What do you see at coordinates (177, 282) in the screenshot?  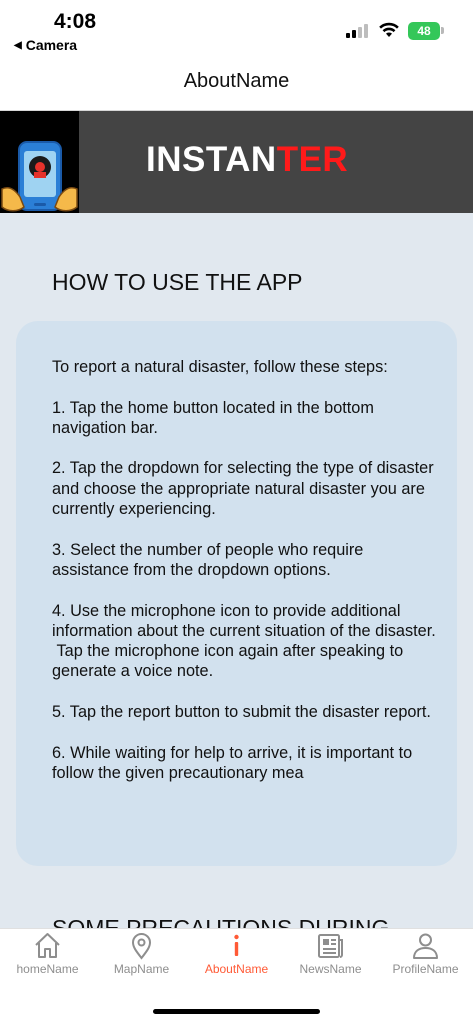 I see `section-title: HOW TO USE THE APP` at bounding box center [177, 282].